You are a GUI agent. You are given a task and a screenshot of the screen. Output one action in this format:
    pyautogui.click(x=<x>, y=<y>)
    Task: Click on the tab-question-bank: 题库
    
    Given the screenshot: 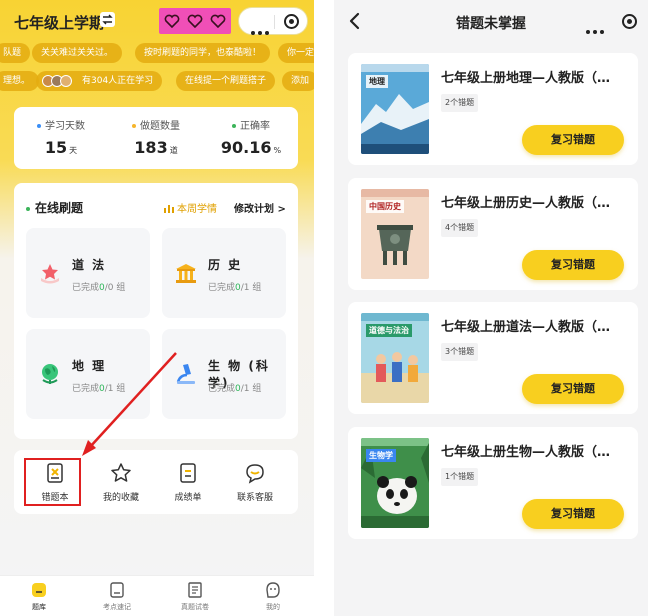 What is the action you would take?
    pyautogui.click(x=39, y=596)
    